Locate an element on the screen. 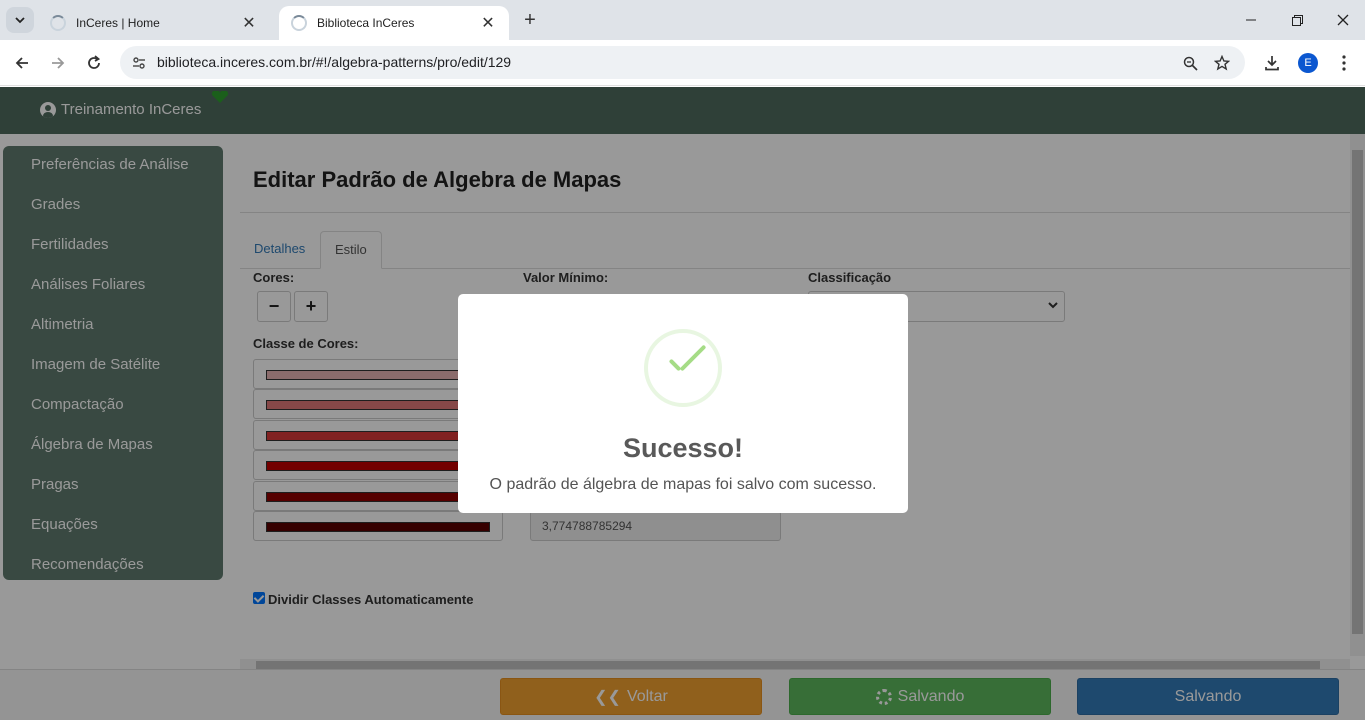 The height and width of the screenshot is (720, 1365). back-button is located at coordinates (22, 63).